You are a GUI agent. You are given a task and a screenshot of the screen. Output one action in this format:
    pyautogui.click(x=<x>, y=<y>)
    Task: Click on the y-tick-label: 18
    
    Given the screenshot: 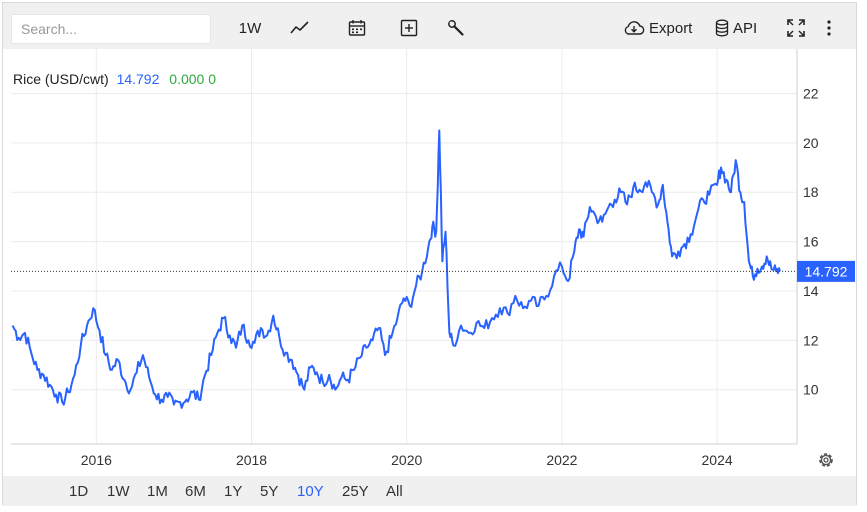 What is the action you would take?
    pyautogui.click(x=811, y=192)
    